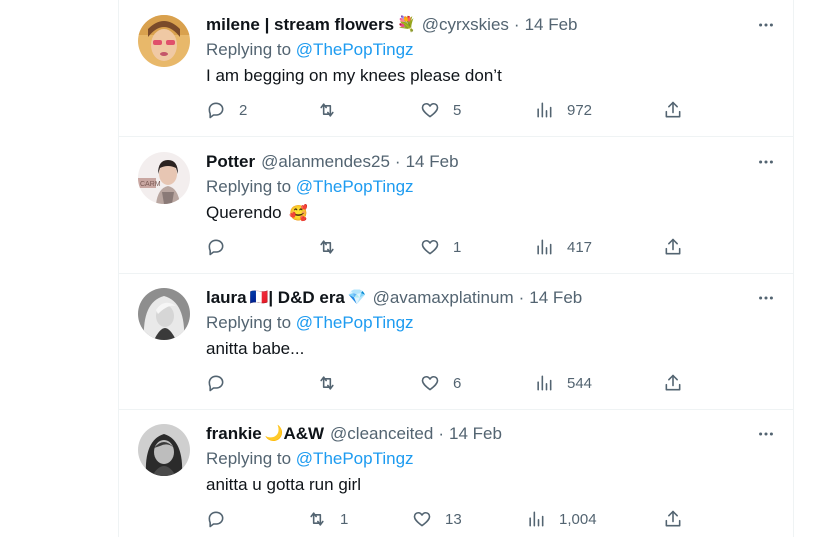 This screenshot has height=545, width=832. Describe the element at coordinates (325, 162) in the screenshot. I see `user-handle: @alanmendes25` at that location.